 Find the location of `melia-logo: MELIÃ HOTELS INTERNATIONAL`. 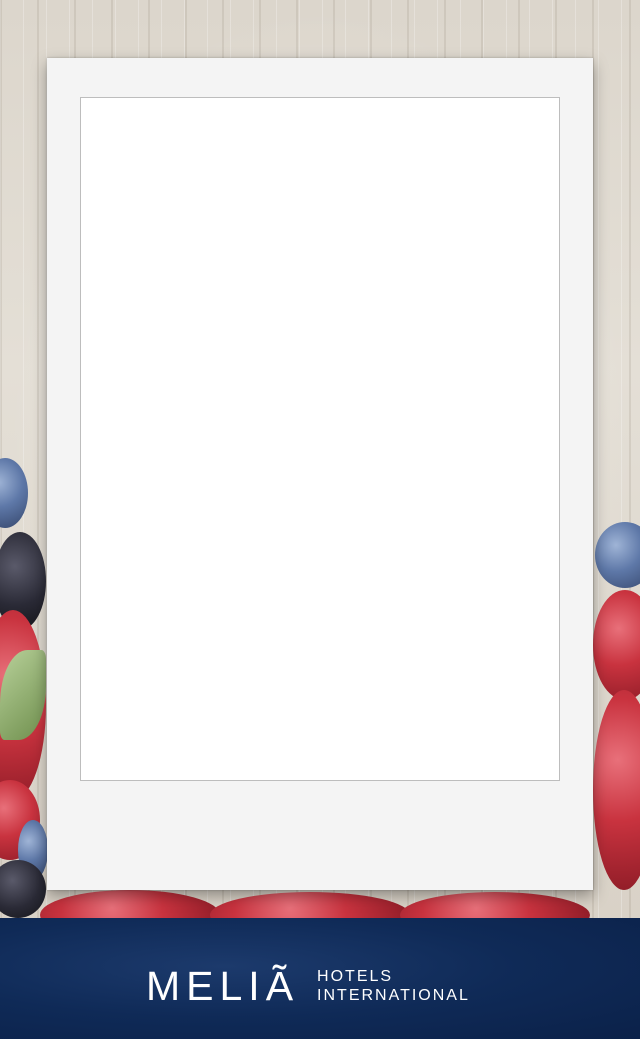

melia-logo: MELIÃ HOTELS INTERNATIONAL is located at coordinates (308, 980).